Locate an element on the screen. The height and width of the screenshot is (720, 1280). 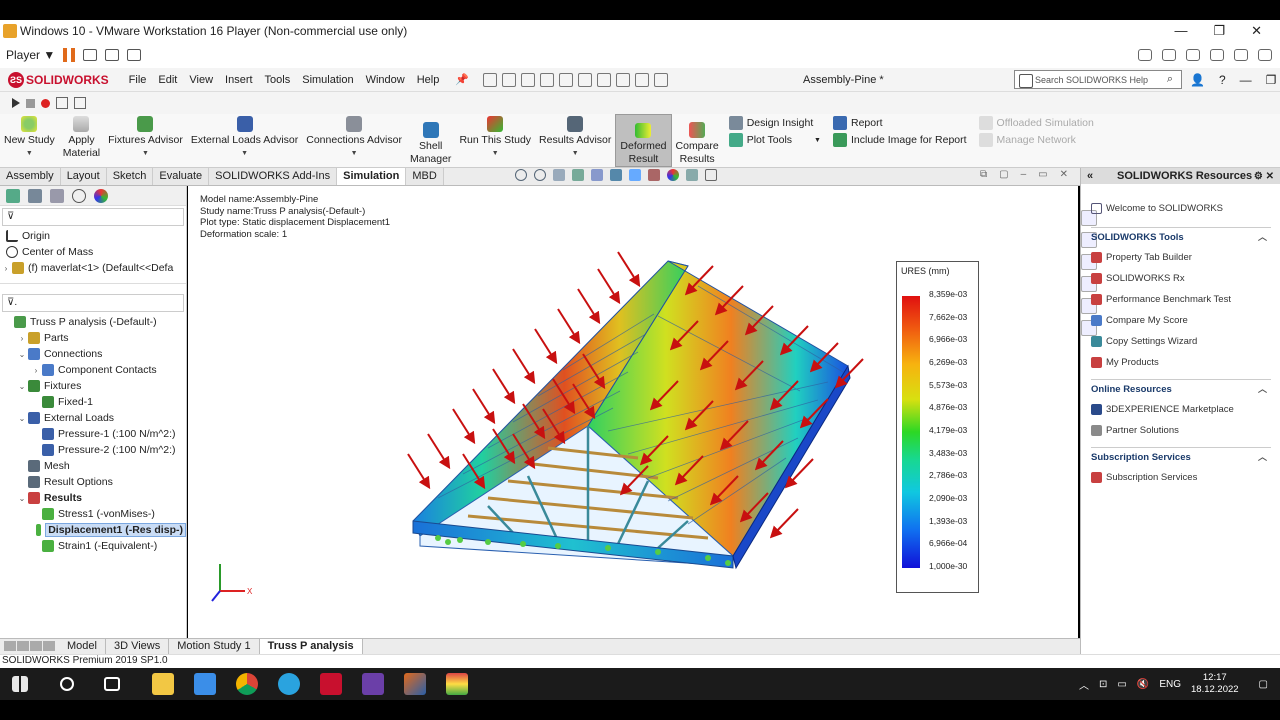
dimxpert-icon is located at coordinates (79, 195).